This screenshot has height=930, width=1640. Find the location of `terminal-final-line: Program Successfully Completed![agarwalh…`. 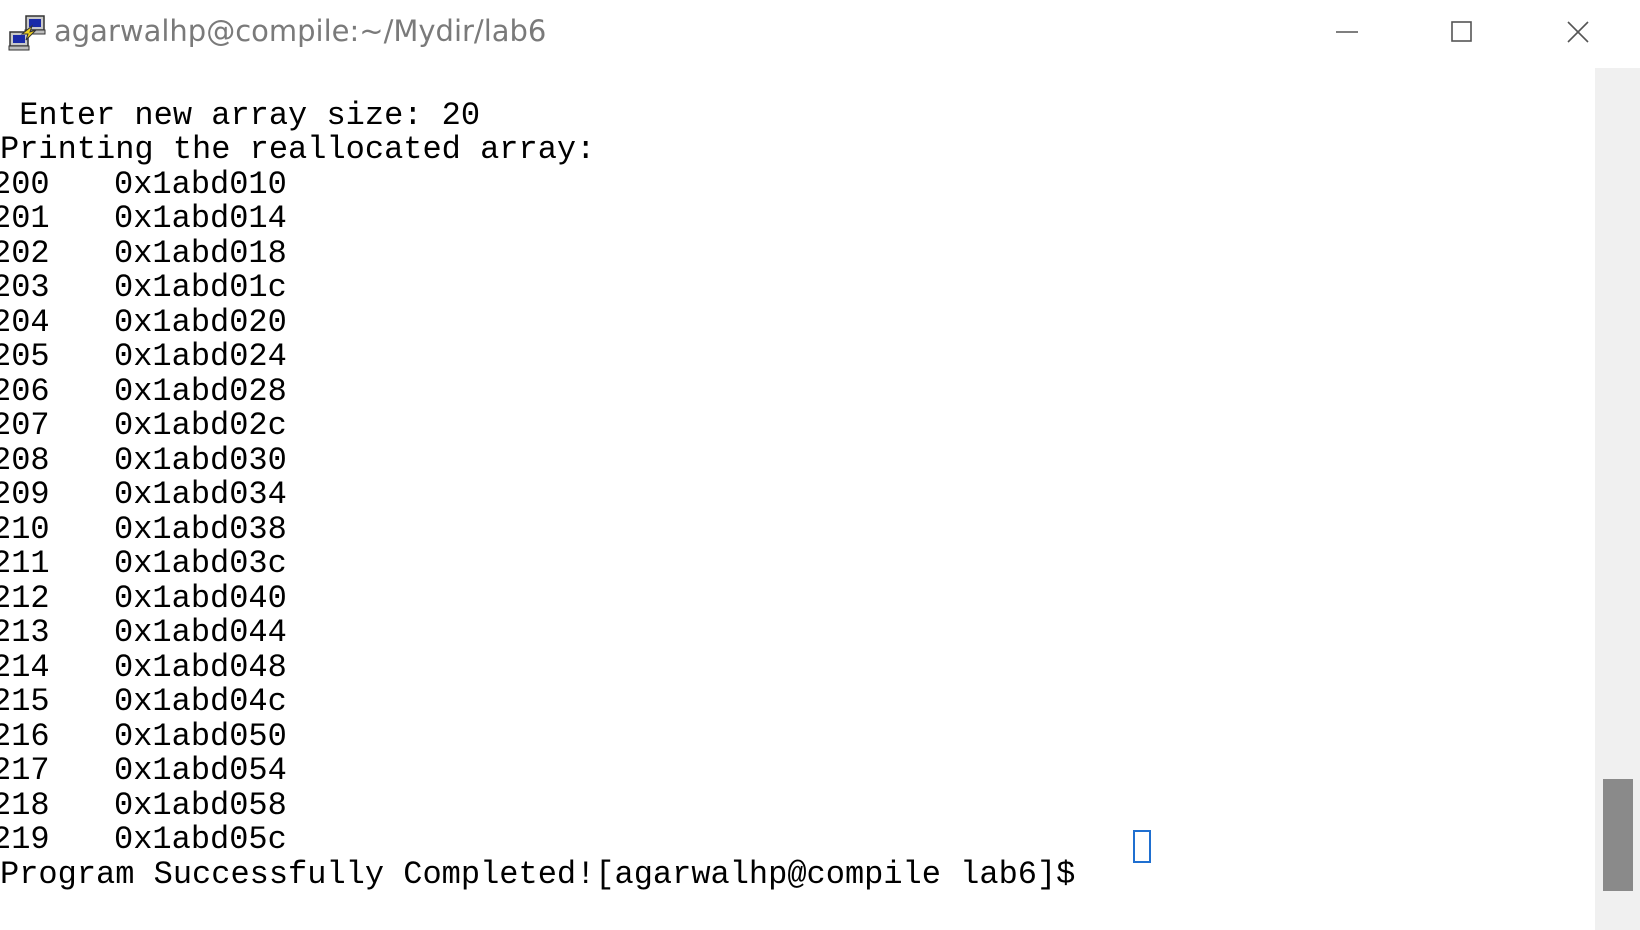

terminal-final-line: Program Successfully Completed![agarwalh… is located at coordinates (547, 874).